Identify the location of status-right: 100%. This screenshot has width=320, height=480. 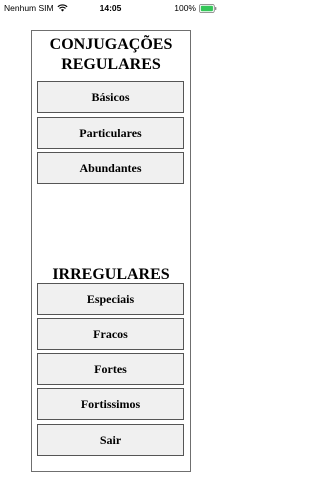
(195, 8).